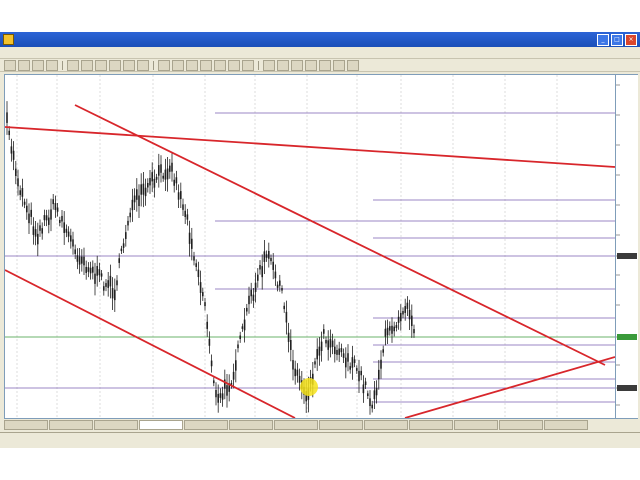  I want to click on trend-line-upper, so click(310, 147).